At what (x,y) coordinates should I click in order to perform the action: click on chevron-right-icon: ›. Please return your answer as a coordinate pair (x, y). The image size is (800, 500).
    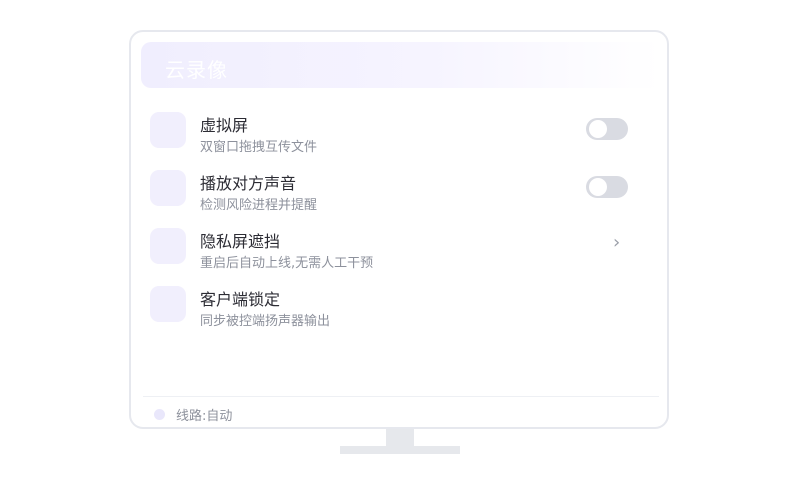
    Looking at the image, I should click on (616, 242).